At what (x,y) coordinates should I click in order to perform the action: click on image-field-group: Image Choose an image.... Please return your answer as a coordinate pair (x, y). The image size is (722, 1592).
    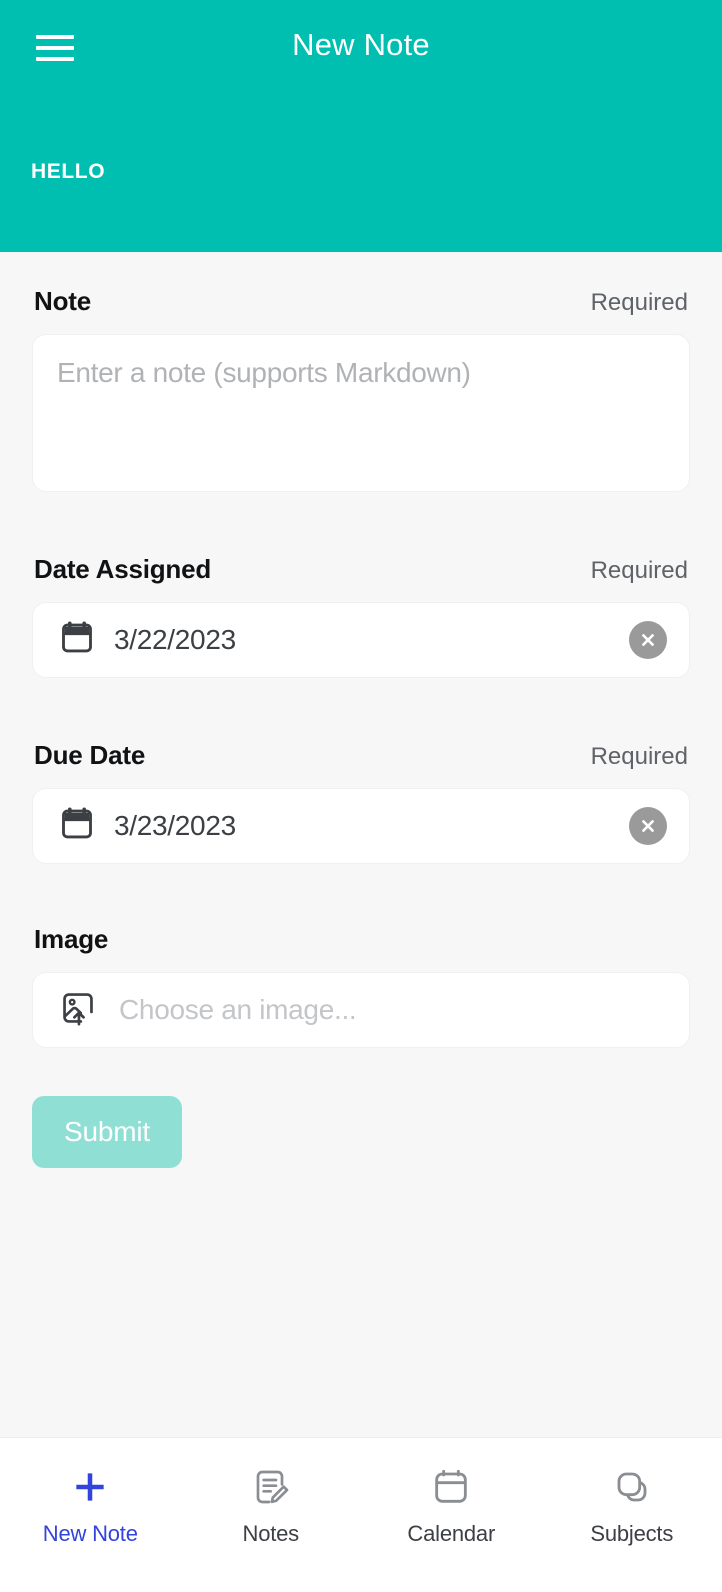
    Looking at the image, I should click on (361, 986).